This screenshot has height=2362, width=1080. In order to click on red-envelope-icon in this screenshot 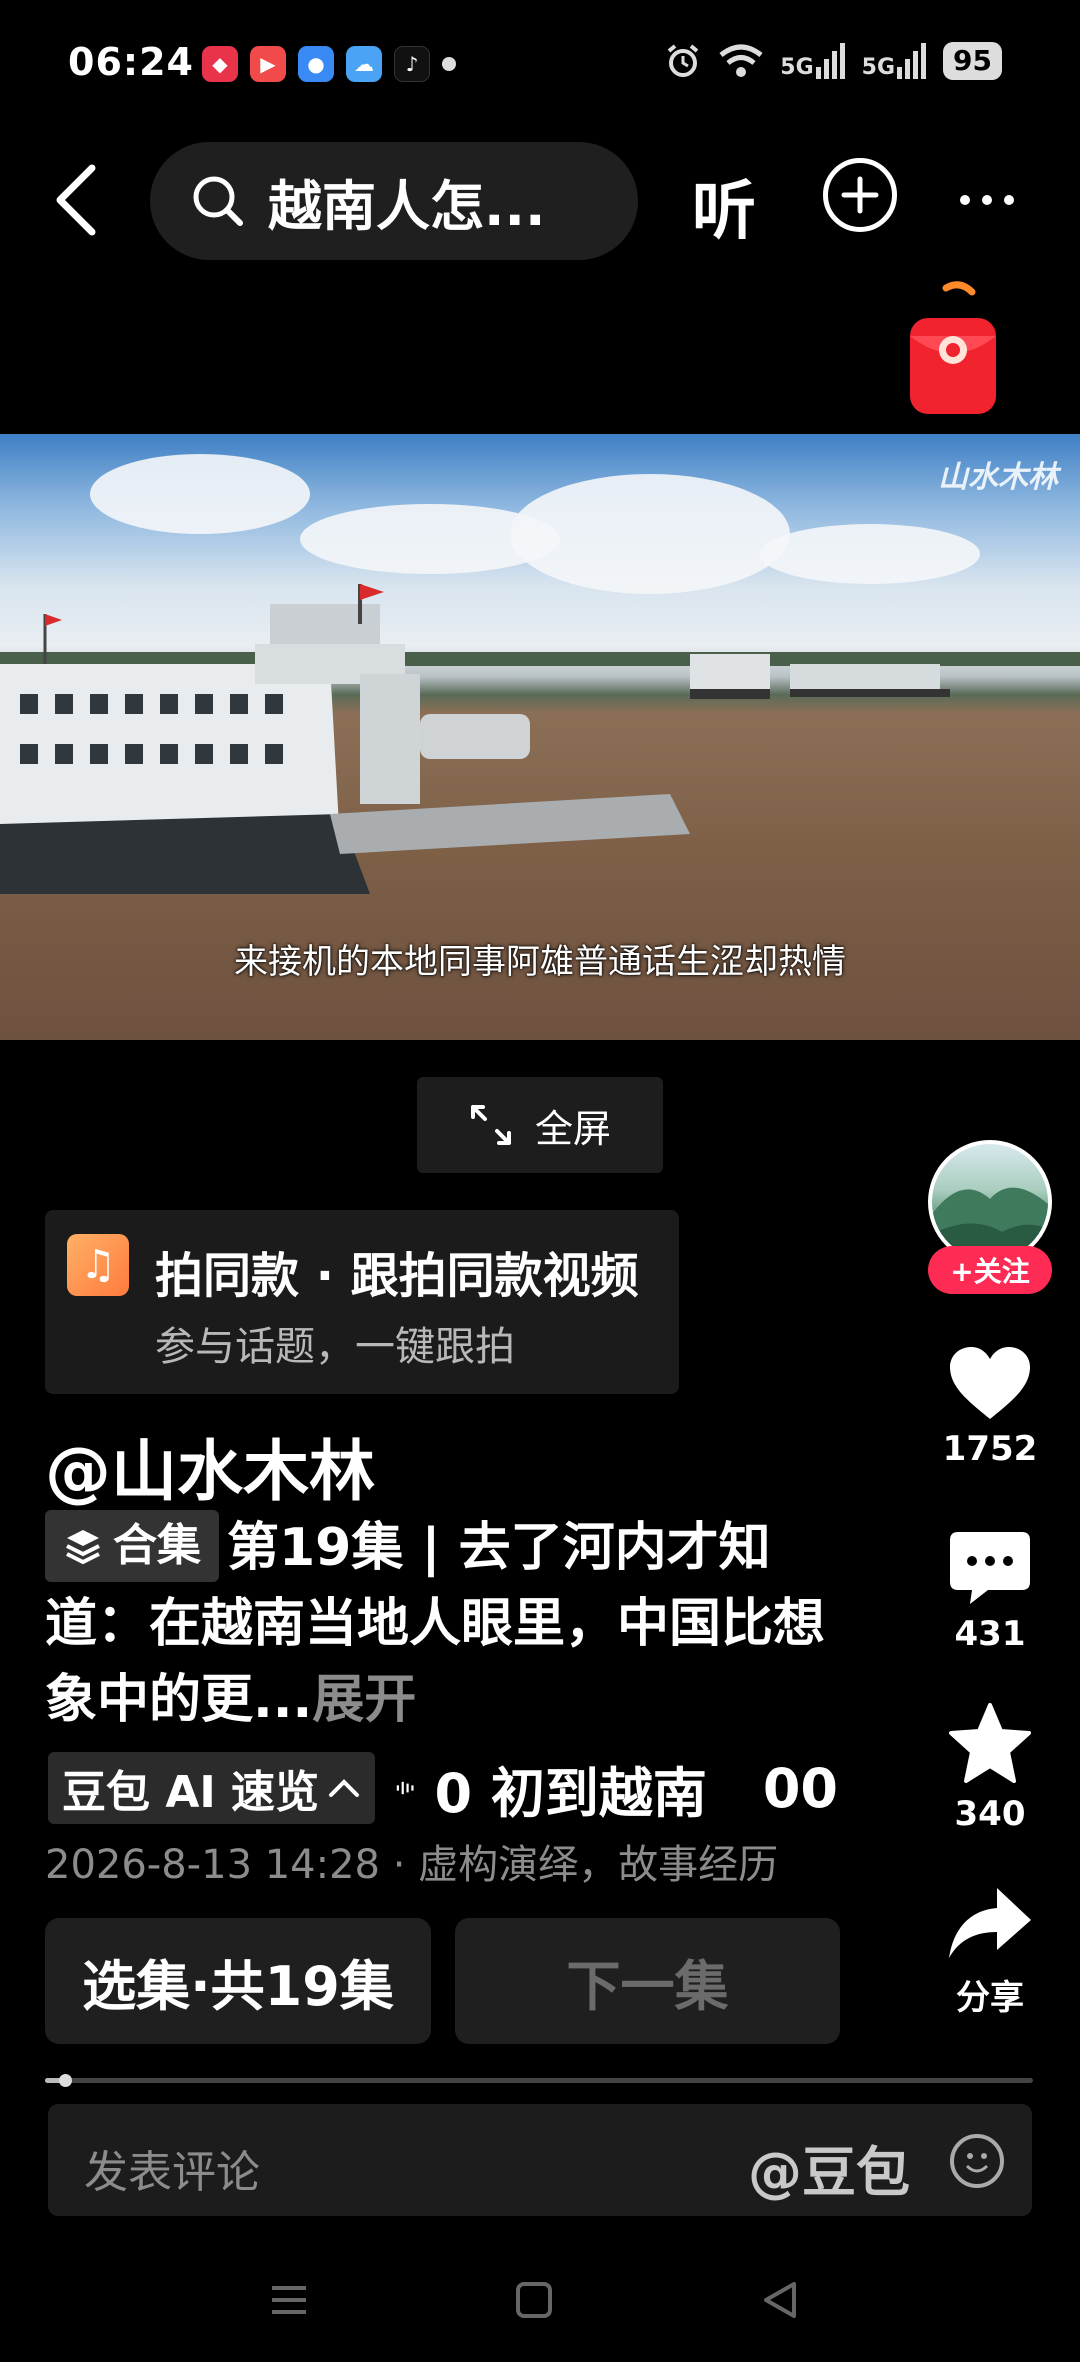, I will do `click(953, 348)`.